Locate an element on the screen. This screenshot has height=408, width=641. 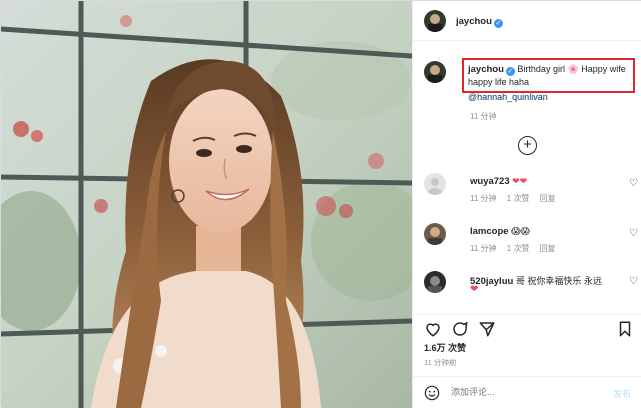
comment-text: 😱😱 is located at coordinates (520, 231).